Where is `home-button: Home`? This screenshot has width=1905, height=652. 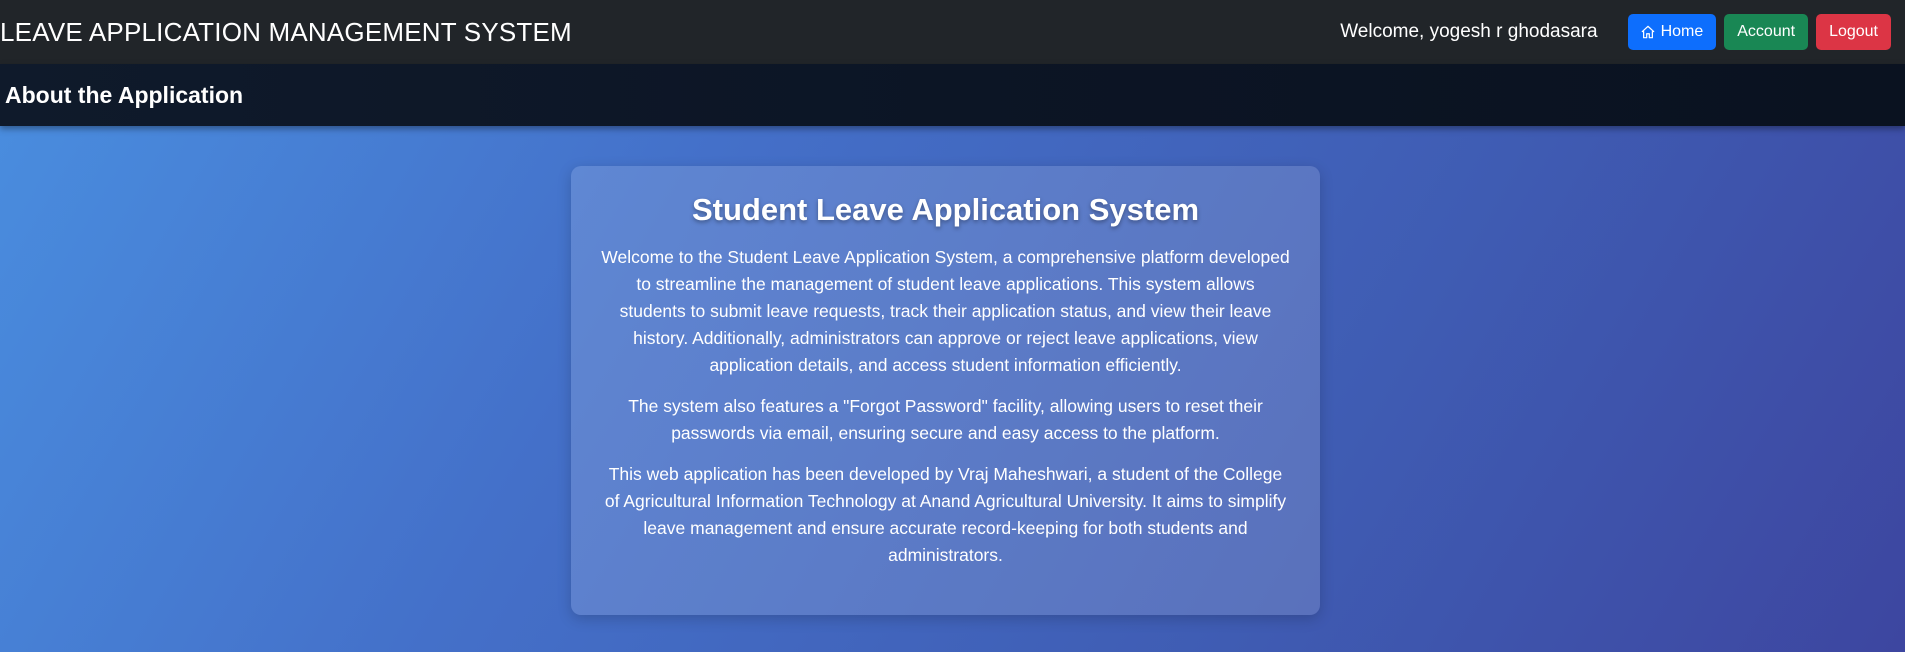 home-button: Home is located at coordinates (1672, 32).